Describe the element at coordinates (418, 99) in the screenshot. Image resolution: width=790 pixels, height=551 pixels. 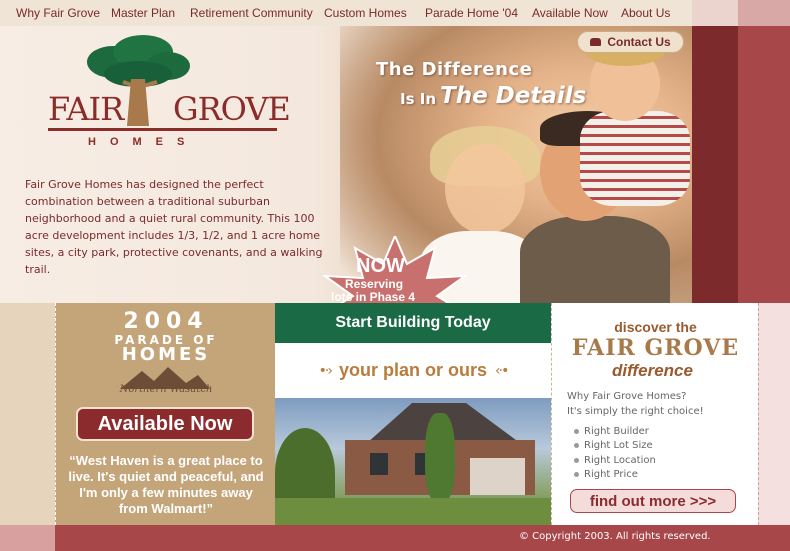
I see `tagline-is-in: Is In` at that location.